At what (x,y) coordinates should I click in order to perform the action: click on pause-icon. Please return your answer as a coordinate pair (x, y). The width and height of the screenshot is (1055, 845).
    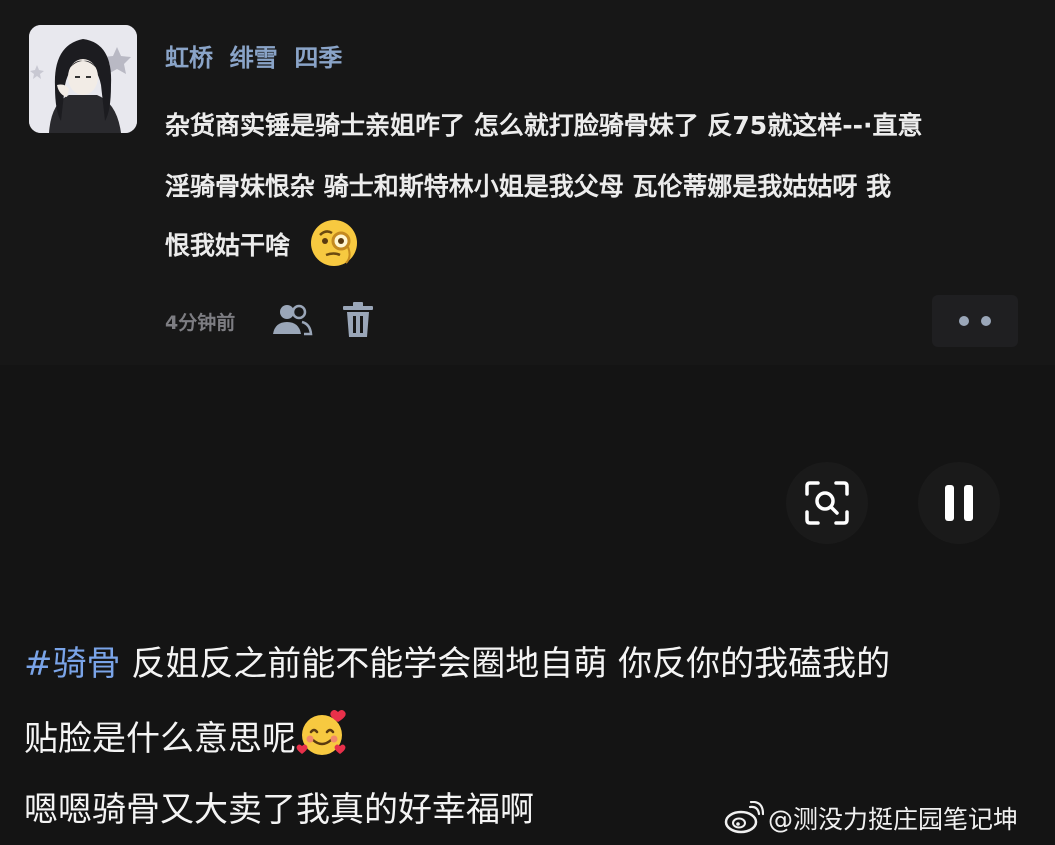
    Looking at the image, I should click on (959, 503).